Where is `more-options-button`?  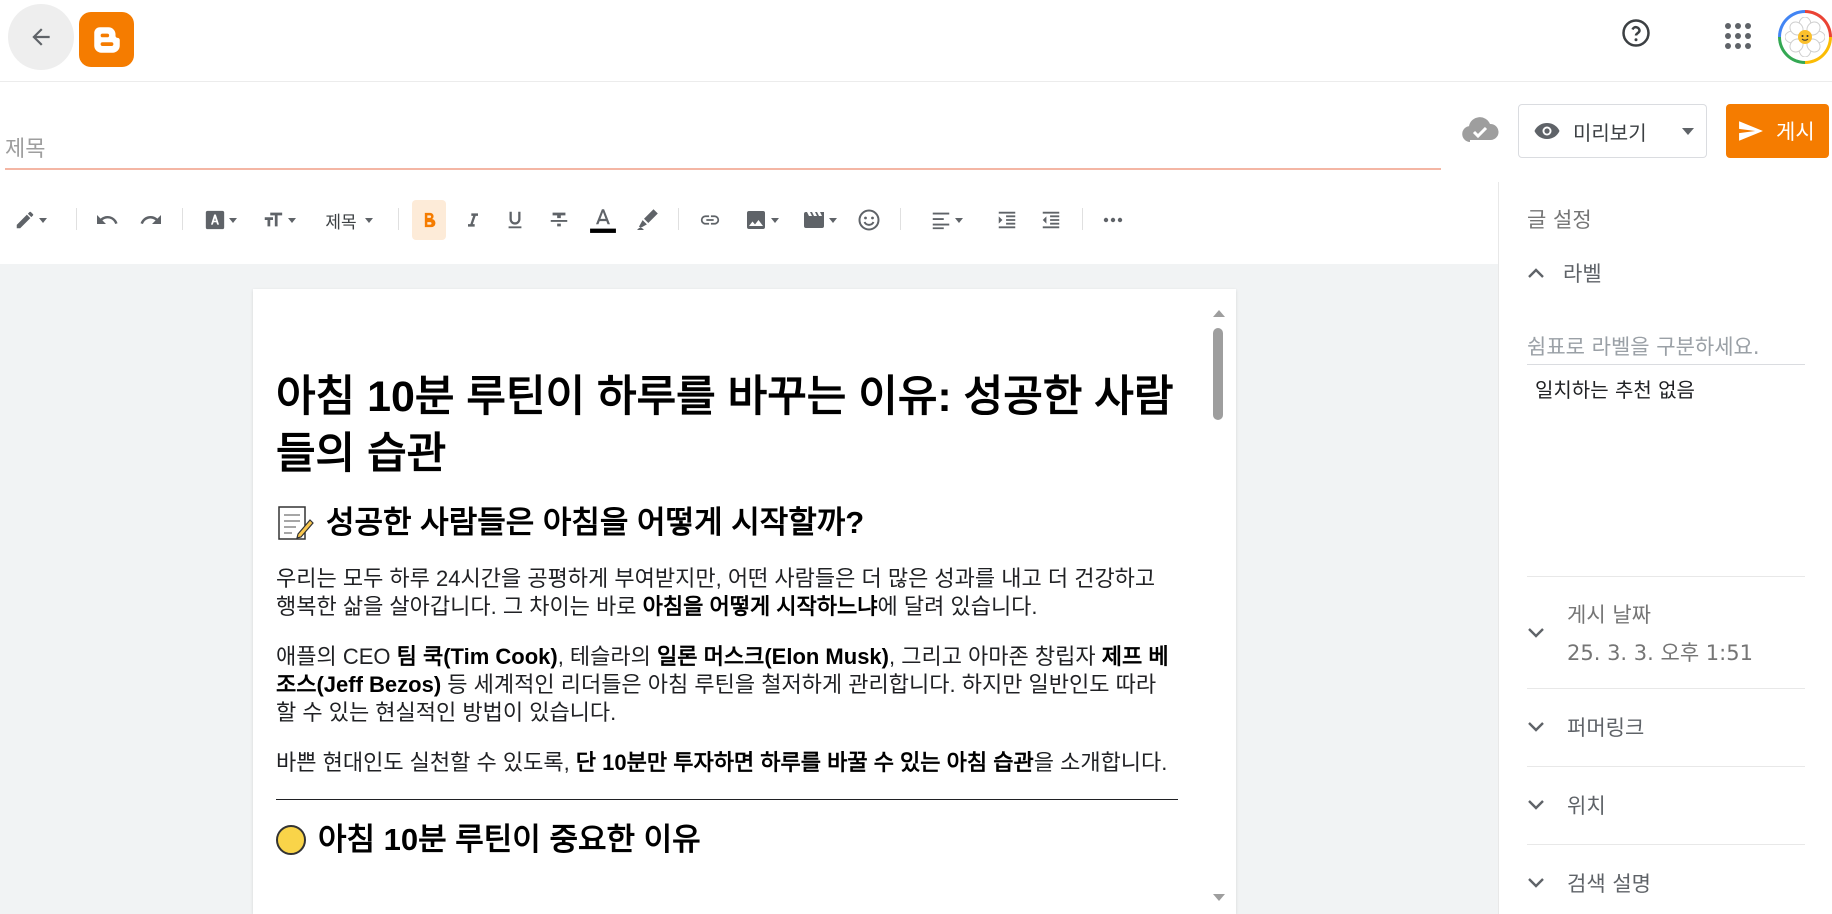
more-options-button is located at coordinates (1113, 220).